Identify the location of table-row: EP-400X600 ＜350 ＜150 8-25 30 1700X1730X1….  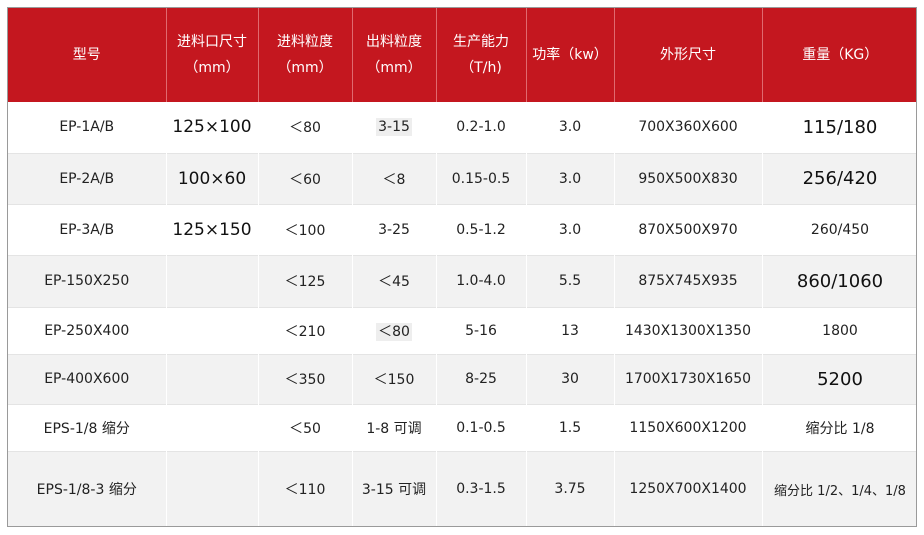
(462, 379).